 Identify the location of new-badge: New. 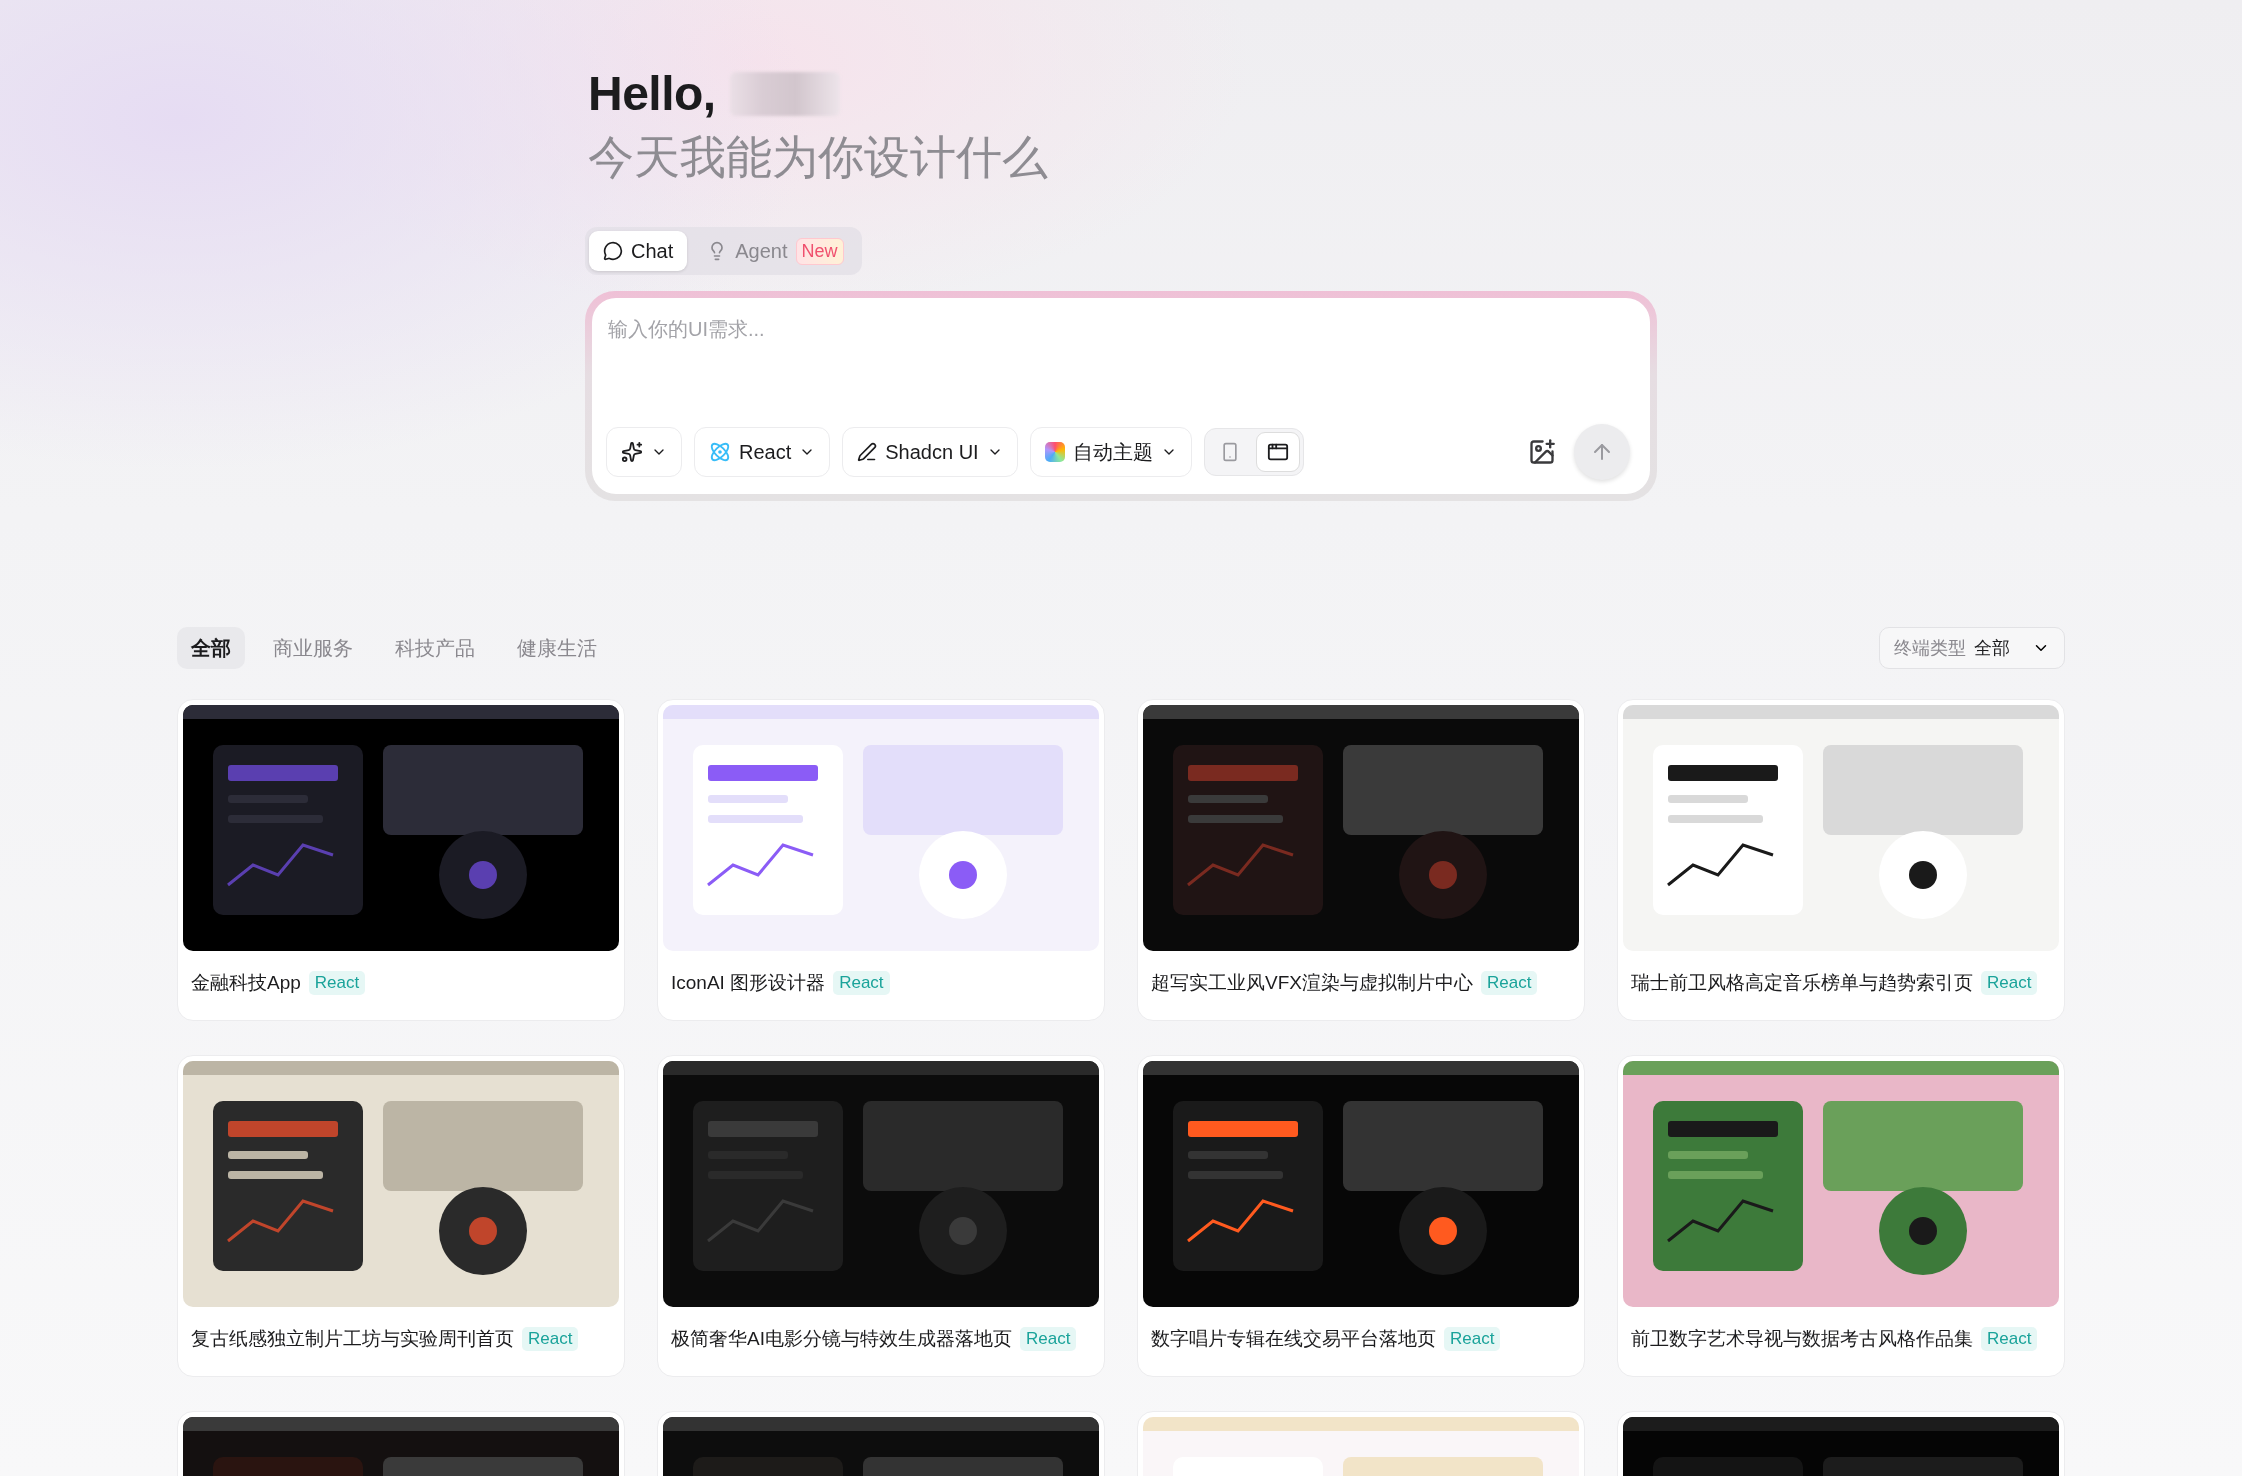
(819, 251).